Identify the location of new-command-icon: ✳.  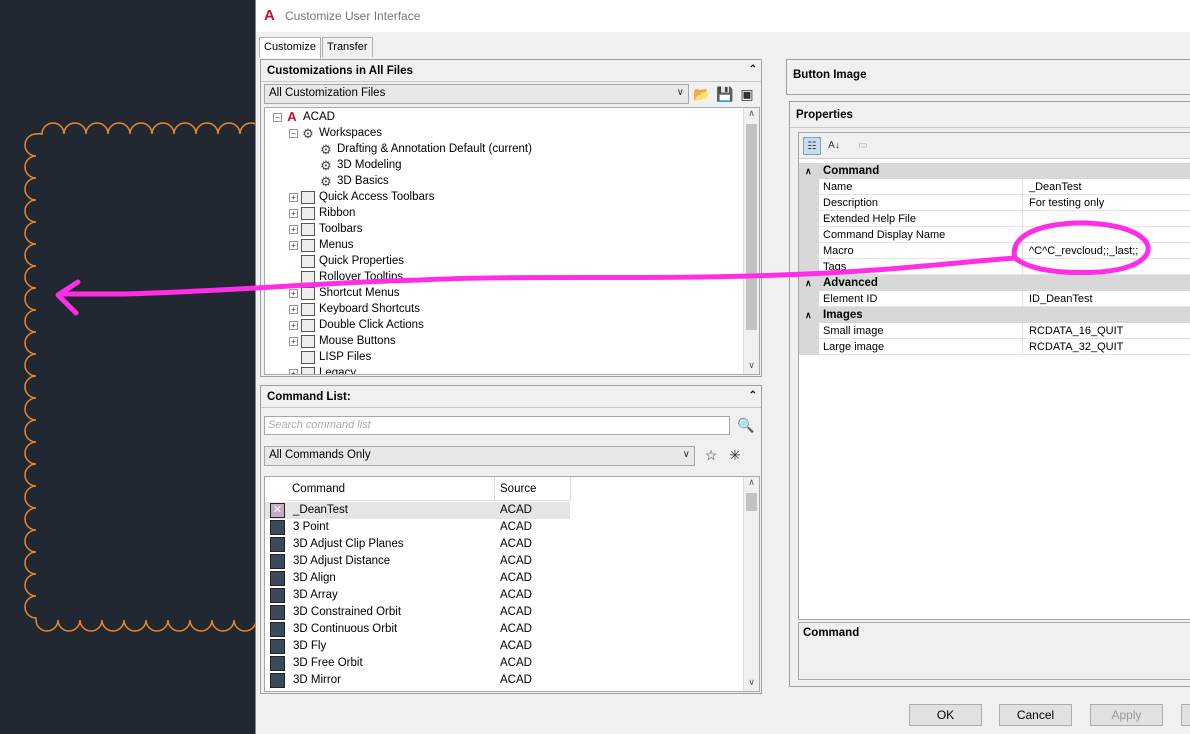
(735, 455).